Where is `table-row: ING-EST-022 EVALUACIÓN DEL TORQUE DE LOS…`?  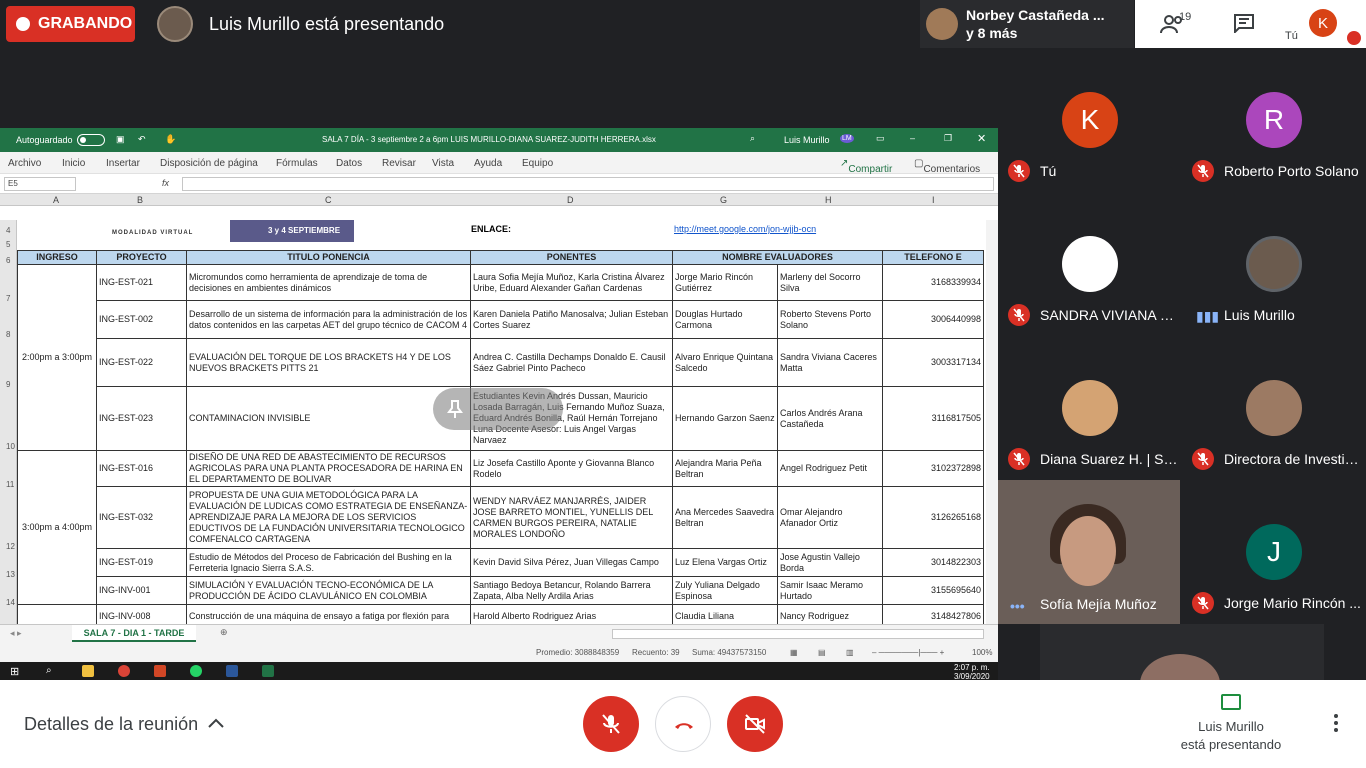 table-row: ING-EST-022 EVALUACIÓN DEL TORQUE DE LOS… is located at coordinates (501, 362).